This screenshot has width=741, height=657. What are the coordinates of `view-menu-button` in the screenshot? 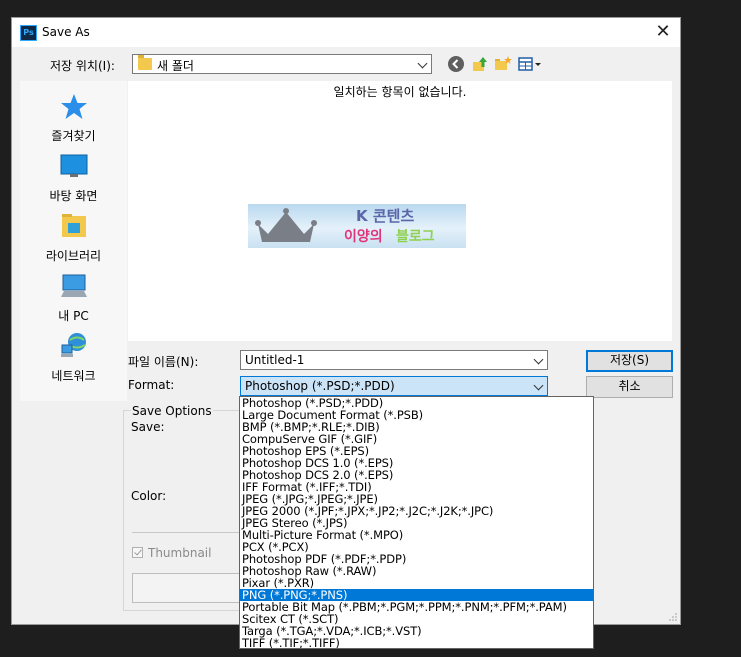 It's located at (532, 65).